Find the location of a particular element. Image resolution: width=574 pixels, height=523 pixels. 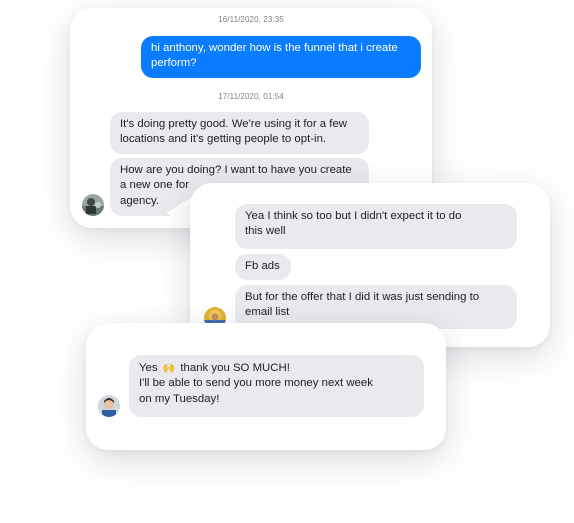

message-text: Yes 🙌 thank you SO MUCH! is located at coordinates (276, 368).